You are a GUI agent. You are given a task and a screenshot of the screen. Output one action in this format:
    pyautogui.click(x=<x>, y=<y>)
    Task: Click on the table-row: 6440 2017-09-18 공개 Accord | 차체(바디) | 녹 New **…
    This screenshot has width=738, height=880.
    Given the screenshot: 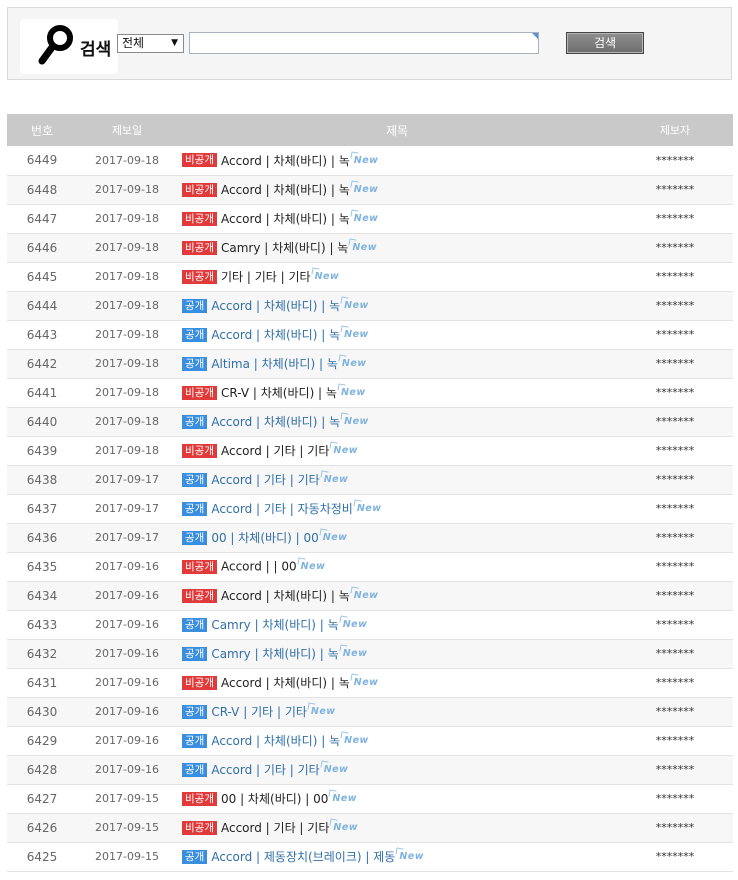 What is the action you would take?
    pyautogui.click(x=370, y=422)
    